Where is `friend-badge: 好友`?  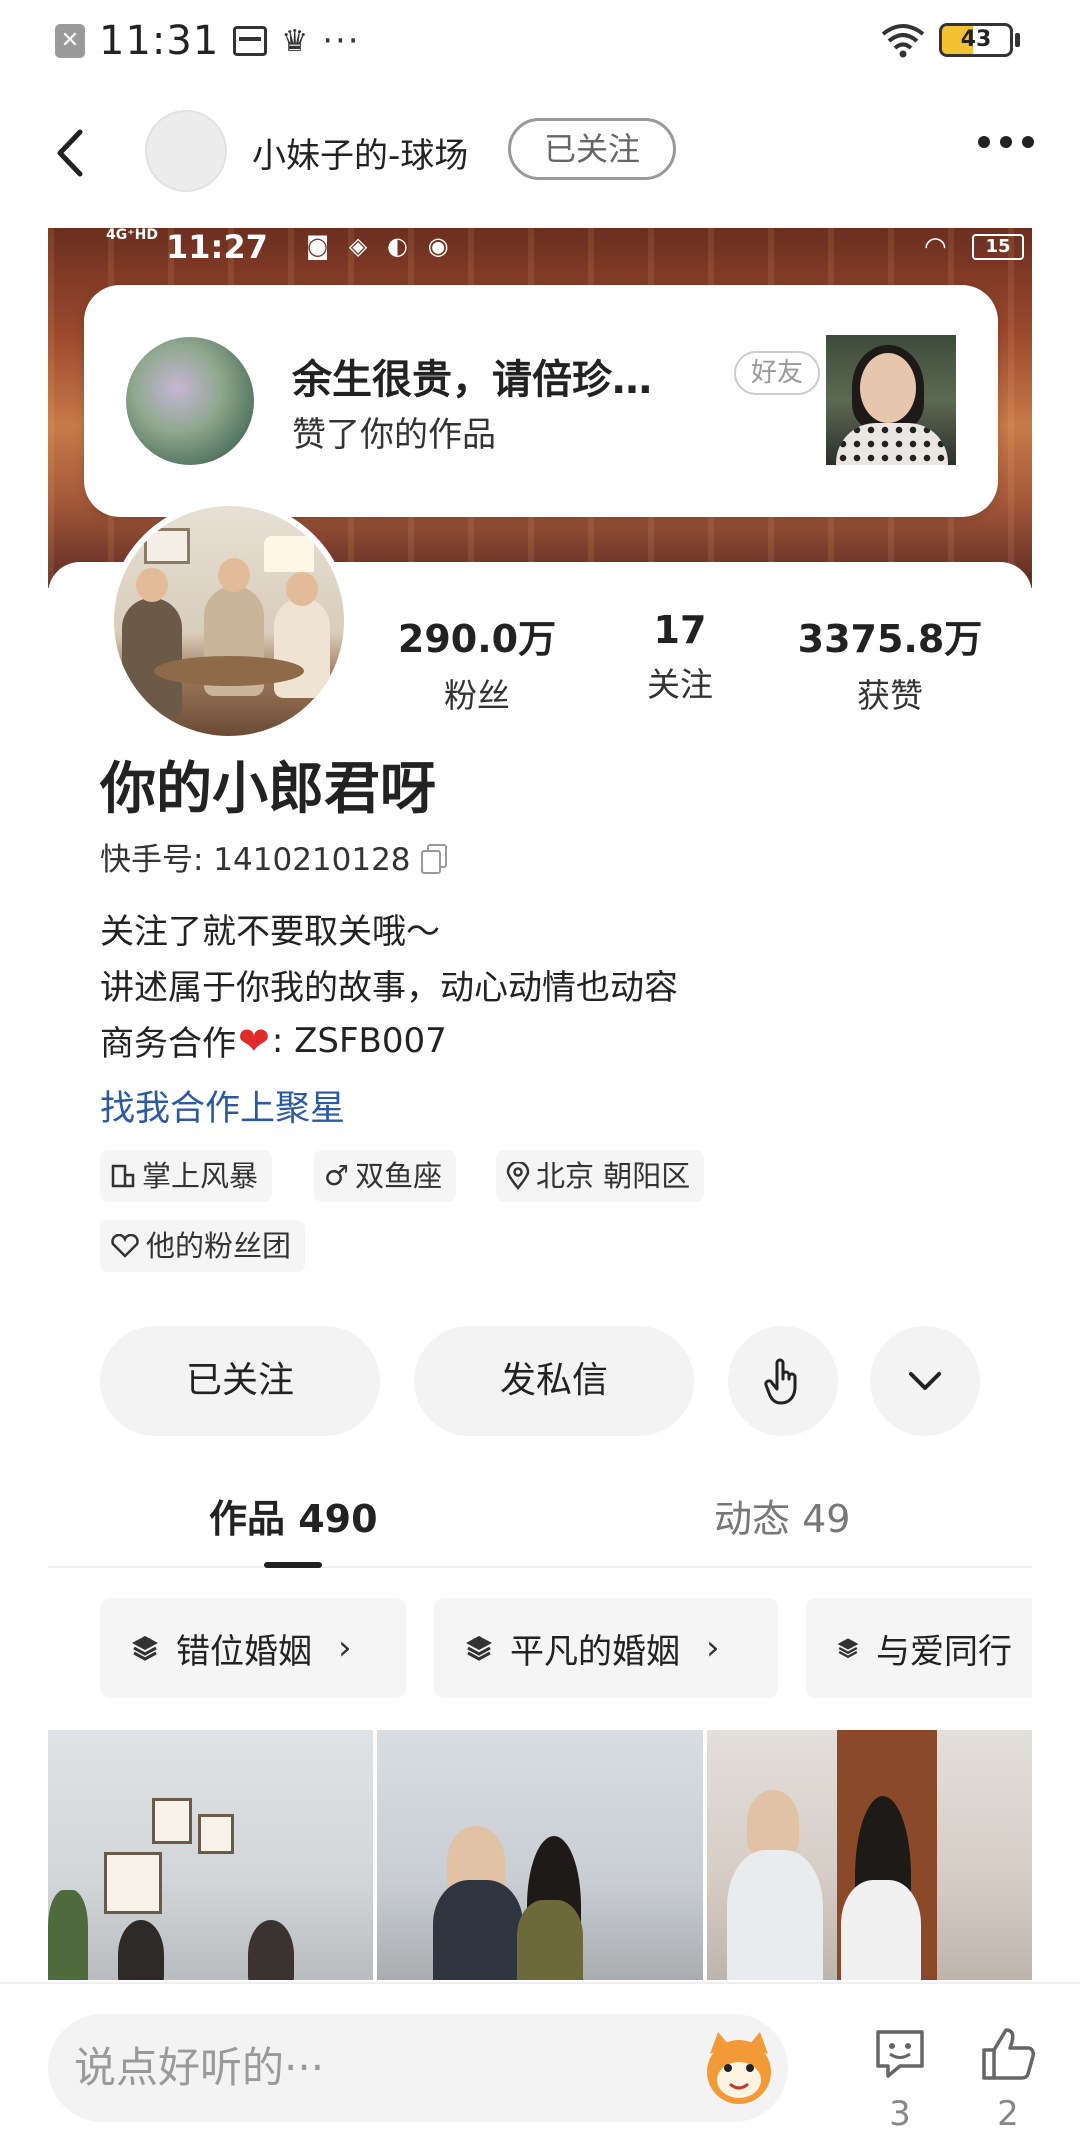 friend-badge: 好友 is located at coordinates (777, 373).